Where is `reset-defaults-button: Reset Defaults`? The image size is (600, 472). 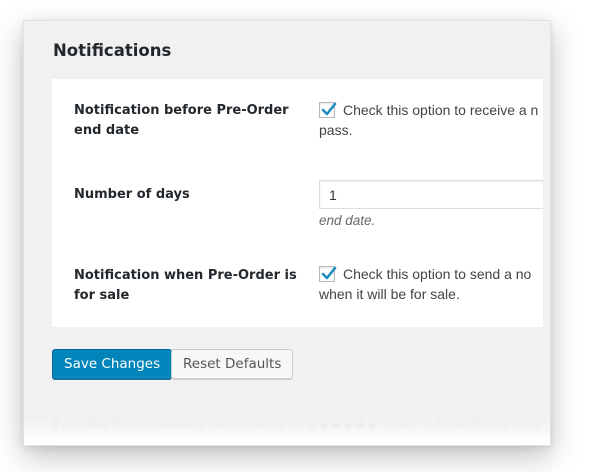
reset-defaults-button: Reset Defaults is located at coordinates (232, 364).